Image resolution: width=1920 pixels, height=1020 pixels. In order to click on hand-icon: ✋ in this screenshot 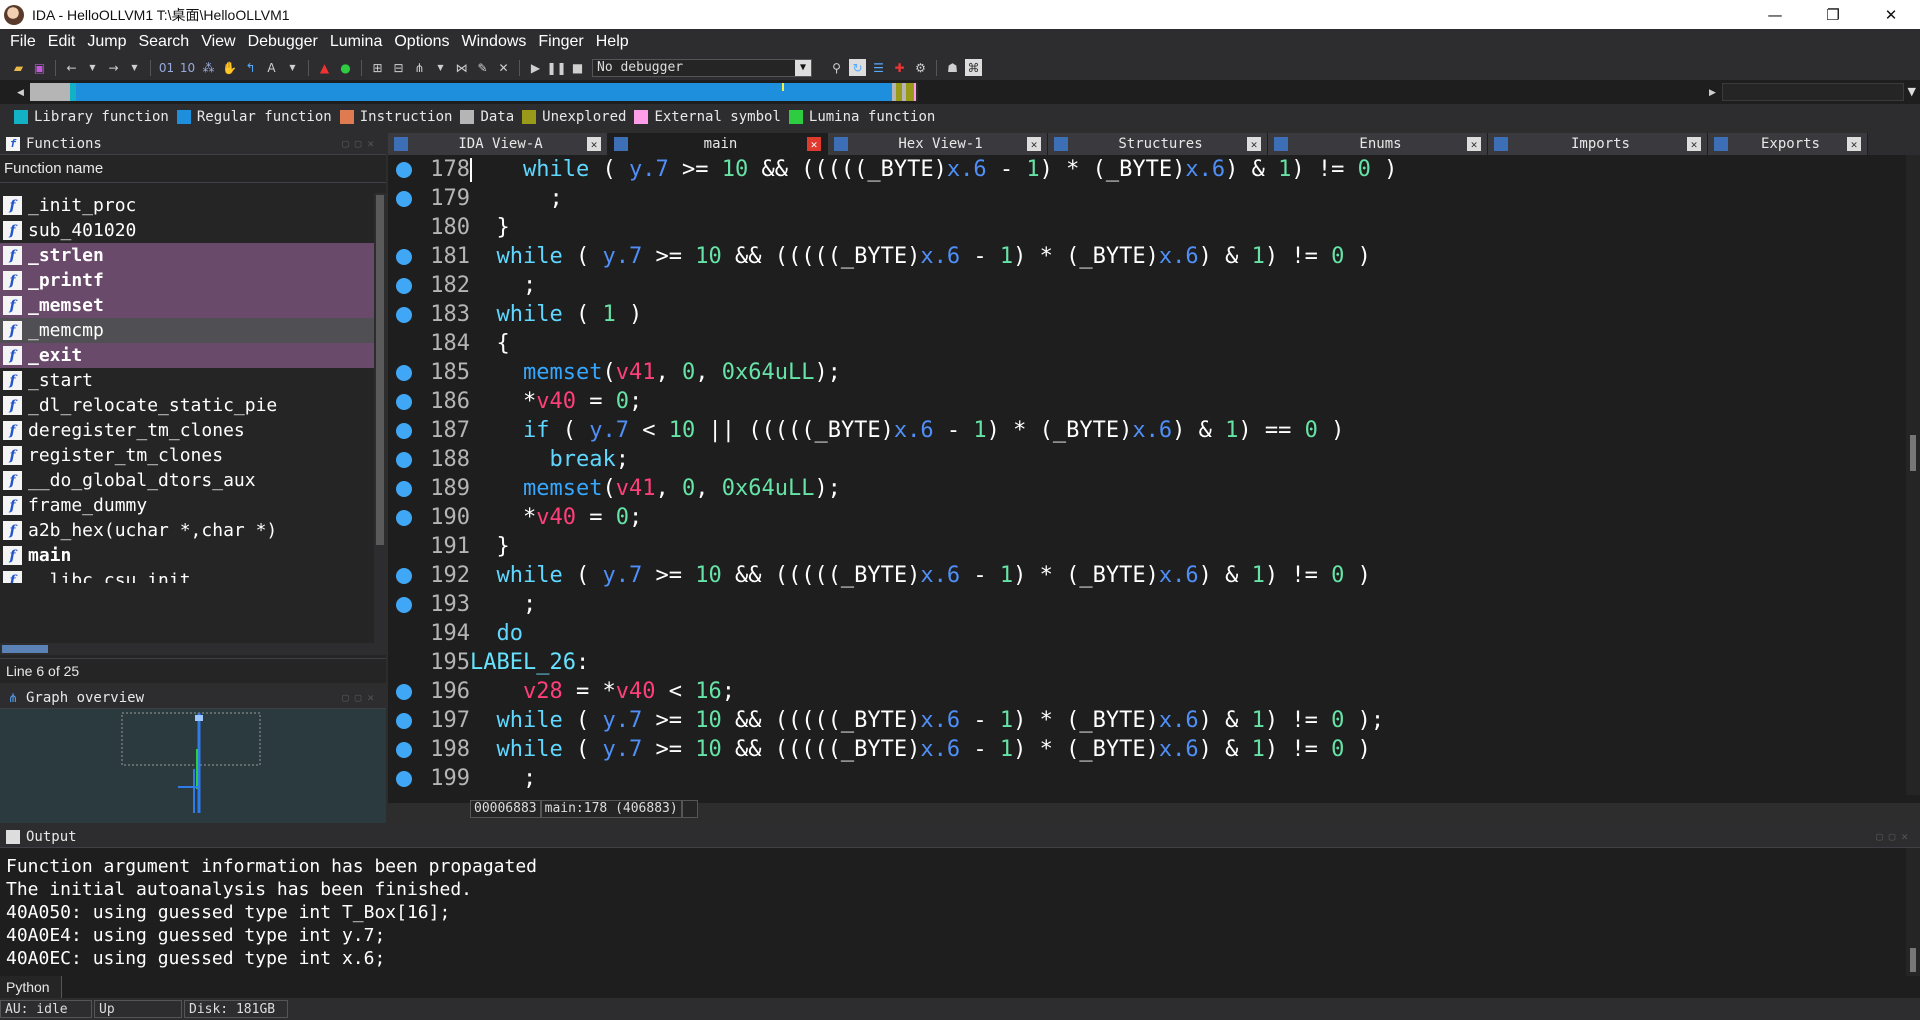, I will do `click(229, 67)`.